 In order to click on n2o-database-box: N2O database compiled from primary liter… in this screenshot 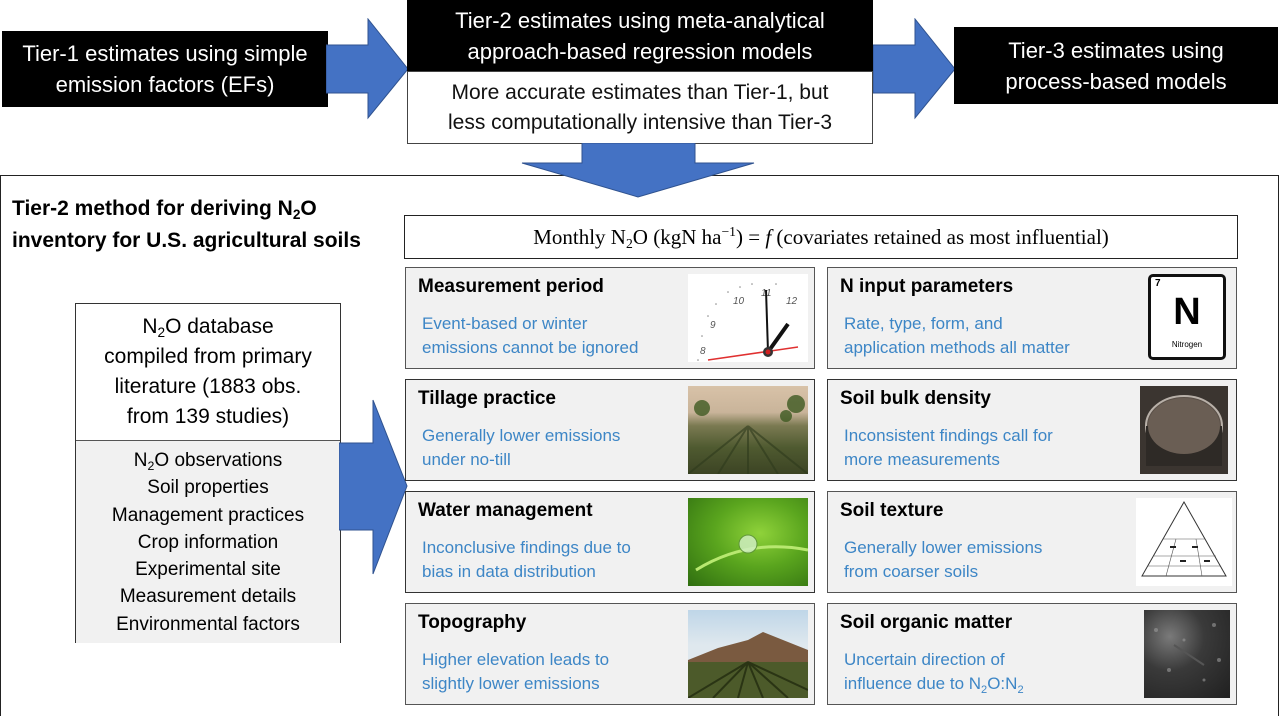, I will do `click(208, 473)`.